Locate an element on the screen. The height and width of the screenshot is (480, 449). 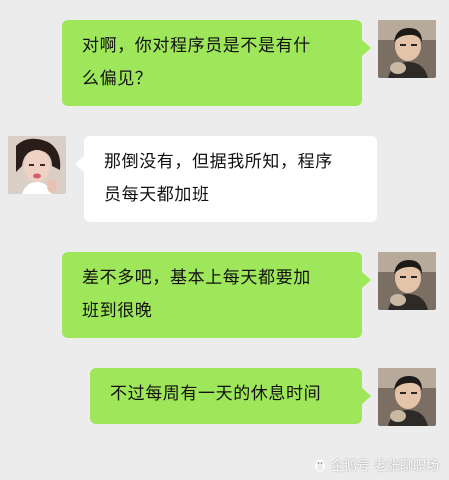
message-line: 差不多吧，基本上每天都要加 is located at coordinates (196, 278).